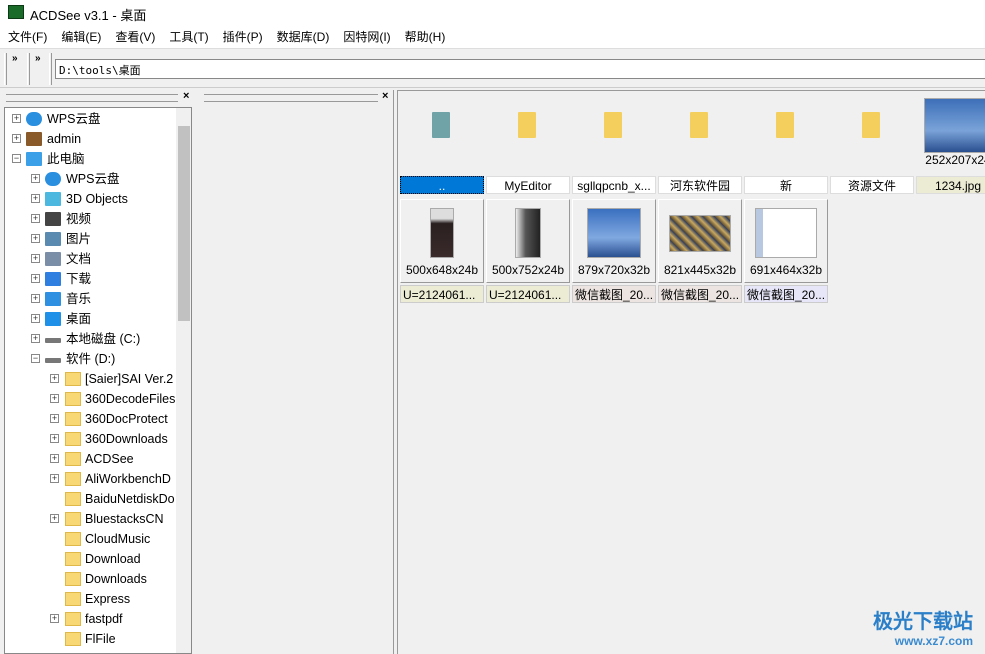  What do you see at coordinates (79, 299) in the screenshot?
I see `tree-item-label: 音乐` at bounding box center [79, 299].